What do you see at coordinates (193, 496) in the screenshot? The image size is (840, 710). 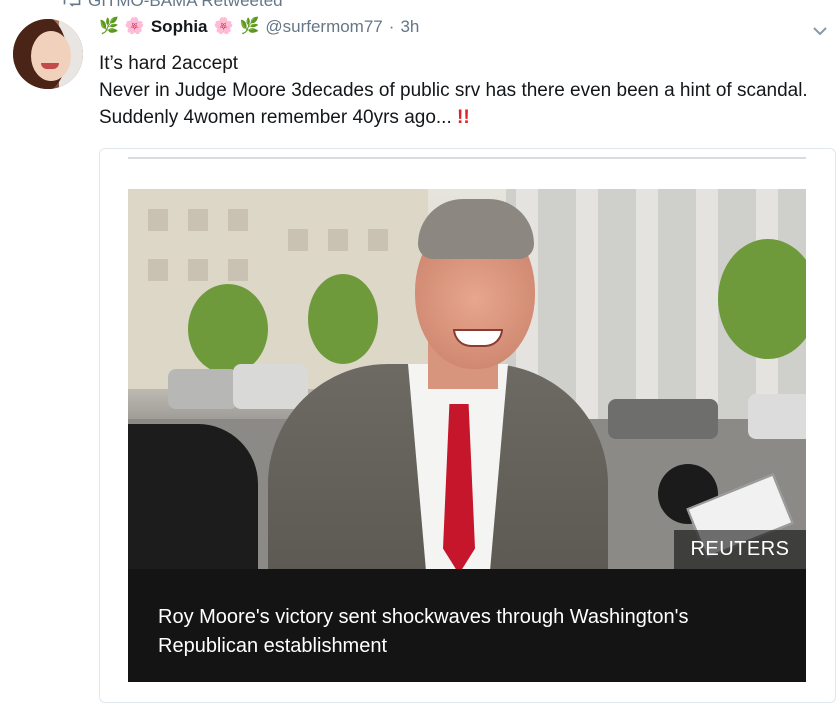 I see `bystander-shoulder` at bounding box center [193, 496].